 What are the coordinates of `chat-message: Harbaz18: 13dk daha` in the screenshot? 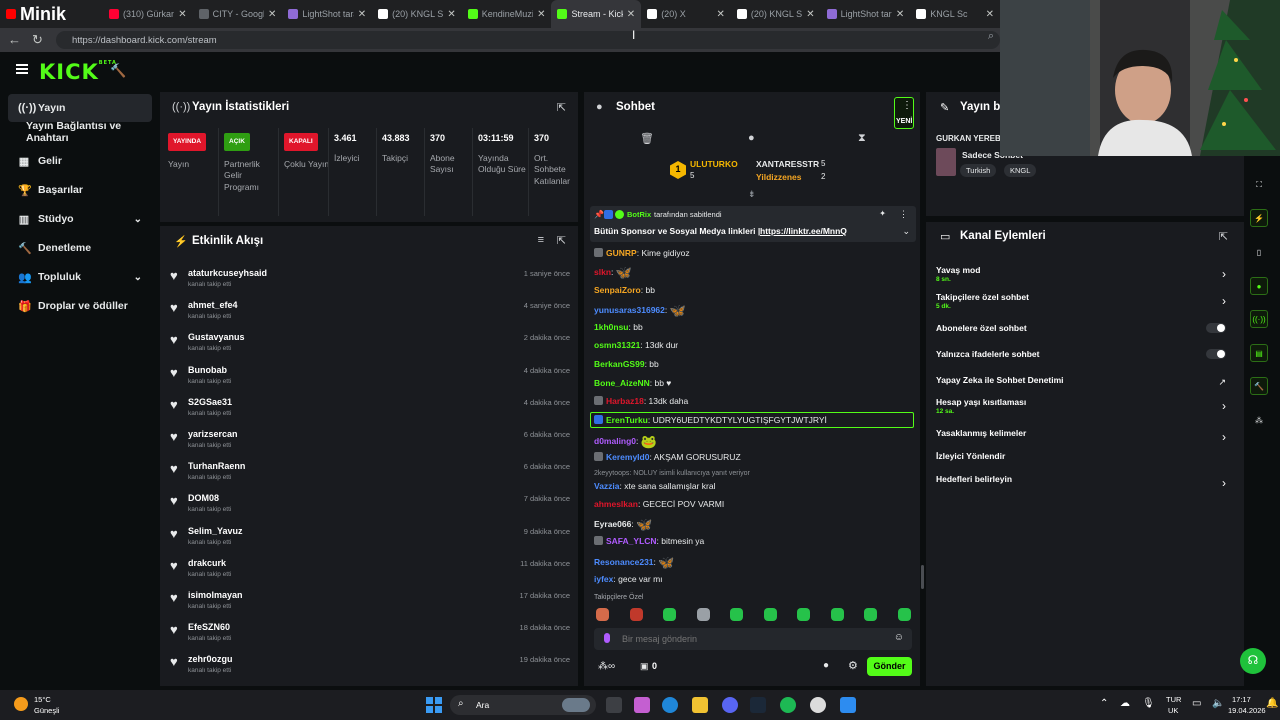 It's located at (641, 401).